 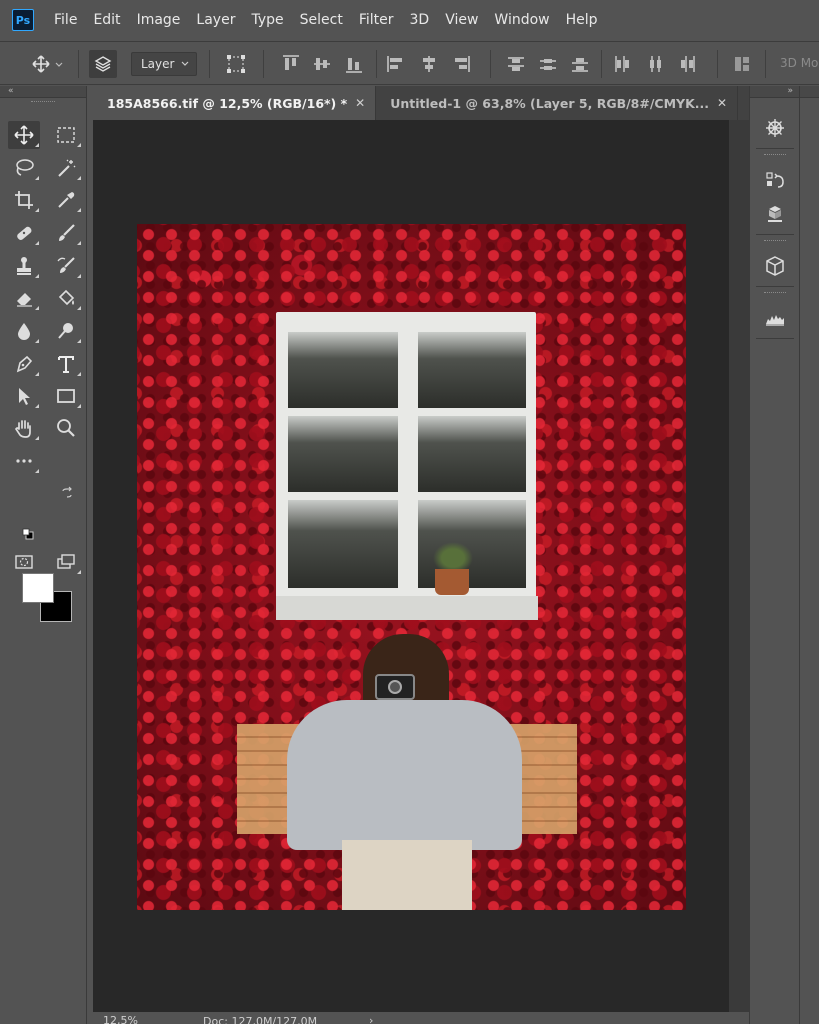 I want to click on paint-bucket-tool, so click(x=66, y=298).